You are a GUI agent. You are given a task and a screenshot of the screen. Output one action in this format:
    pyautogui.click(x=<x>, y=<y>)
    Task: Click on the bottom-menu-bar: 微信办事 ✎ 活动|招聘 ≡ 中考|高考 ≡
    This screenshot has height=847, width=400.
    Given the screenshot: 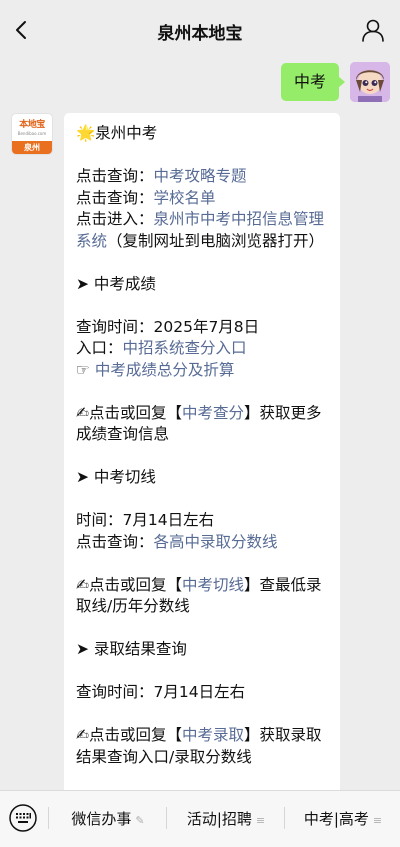 What is the action you would take?
    pyautogui.click(x=200, y=818)
    